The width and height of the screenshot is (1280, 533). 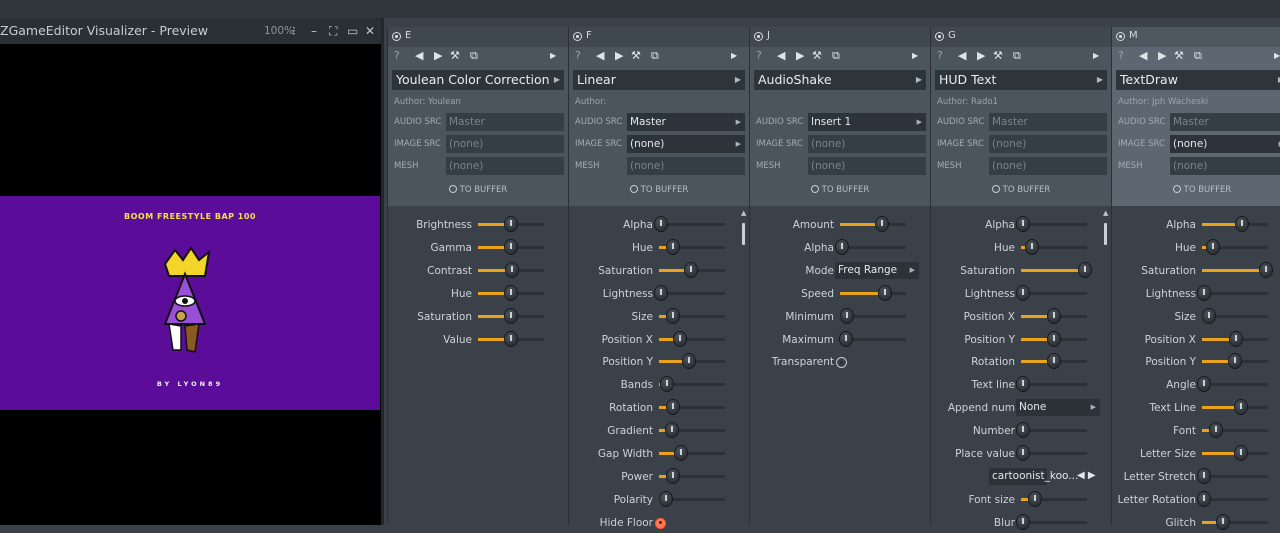 What do you see at coordinates (279, 31) in the screenshot?
I see `zoom-level: 100%` at bounding box center [279, 31].